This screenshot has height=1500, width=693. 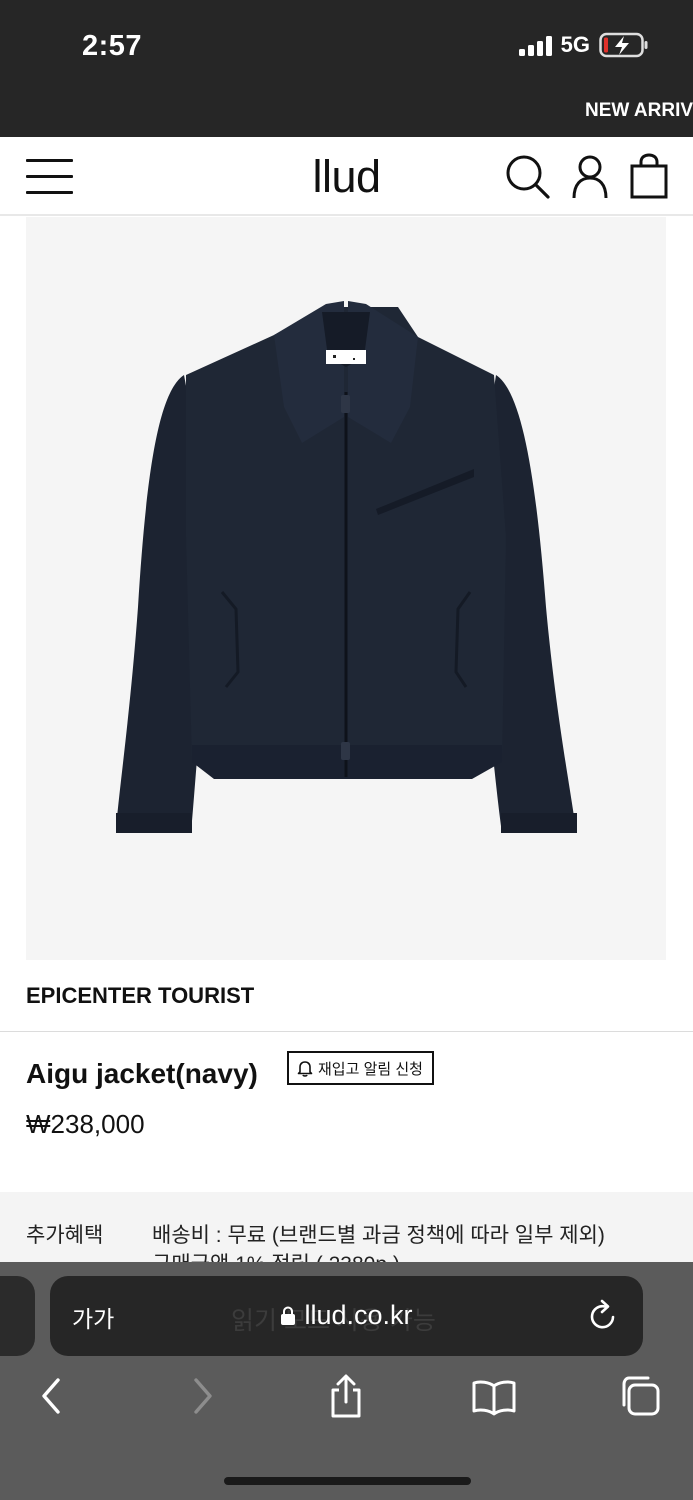 I want to click on marquee-text: NEW ARRIV, so click(x=639, y=110).